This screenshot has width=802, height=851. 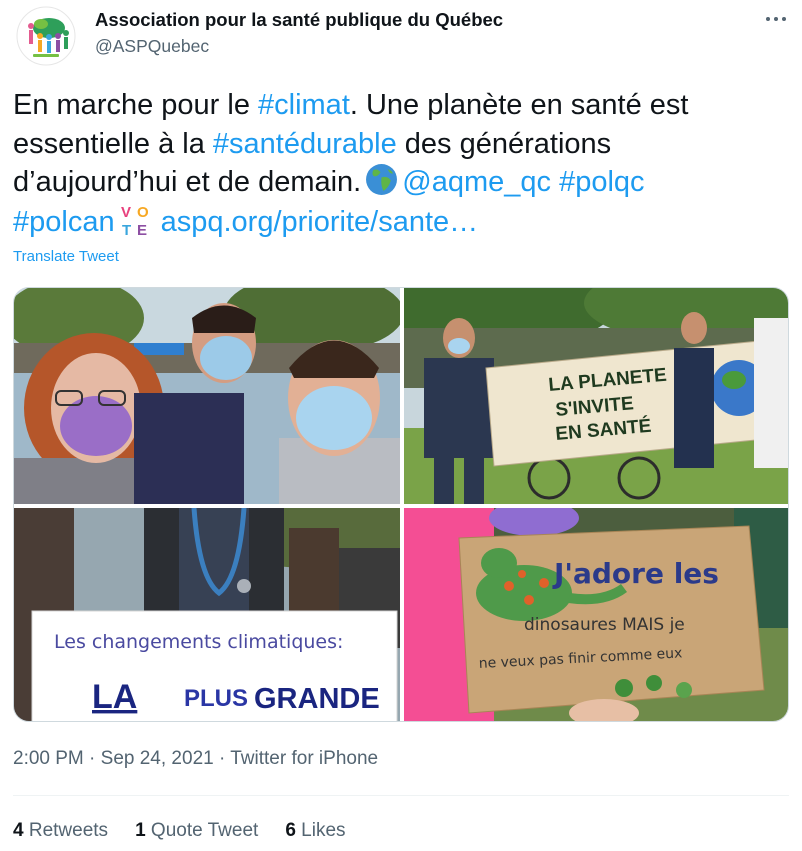 I want to click on svg-text: E, so click(x=142, y=230).